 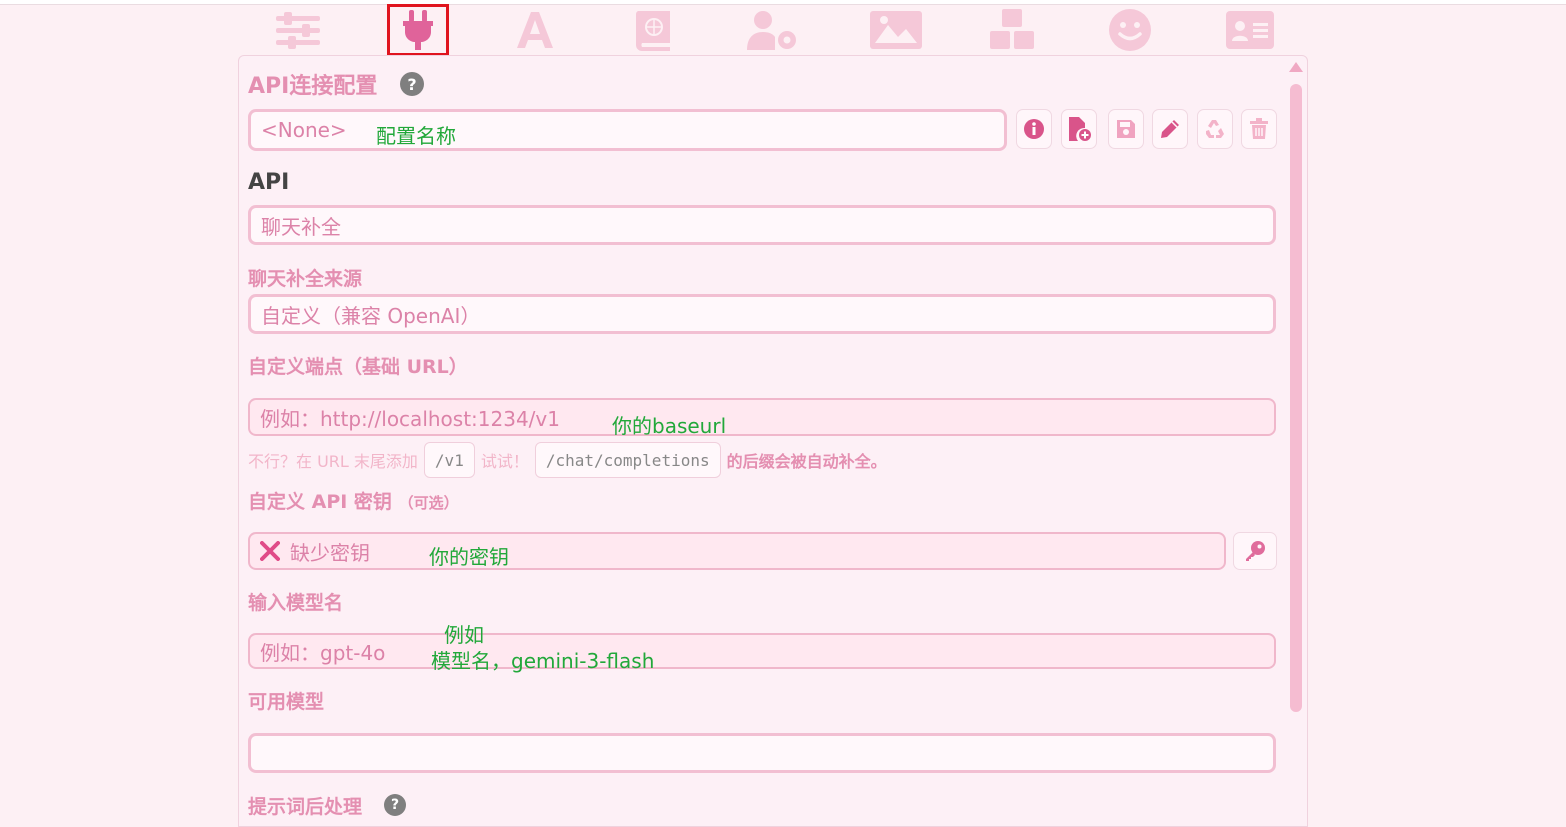 What do you see at coordinates (504, 461) in the screenshot?
I see `hint-mid: 试试！` at bounding box center [504, 461].